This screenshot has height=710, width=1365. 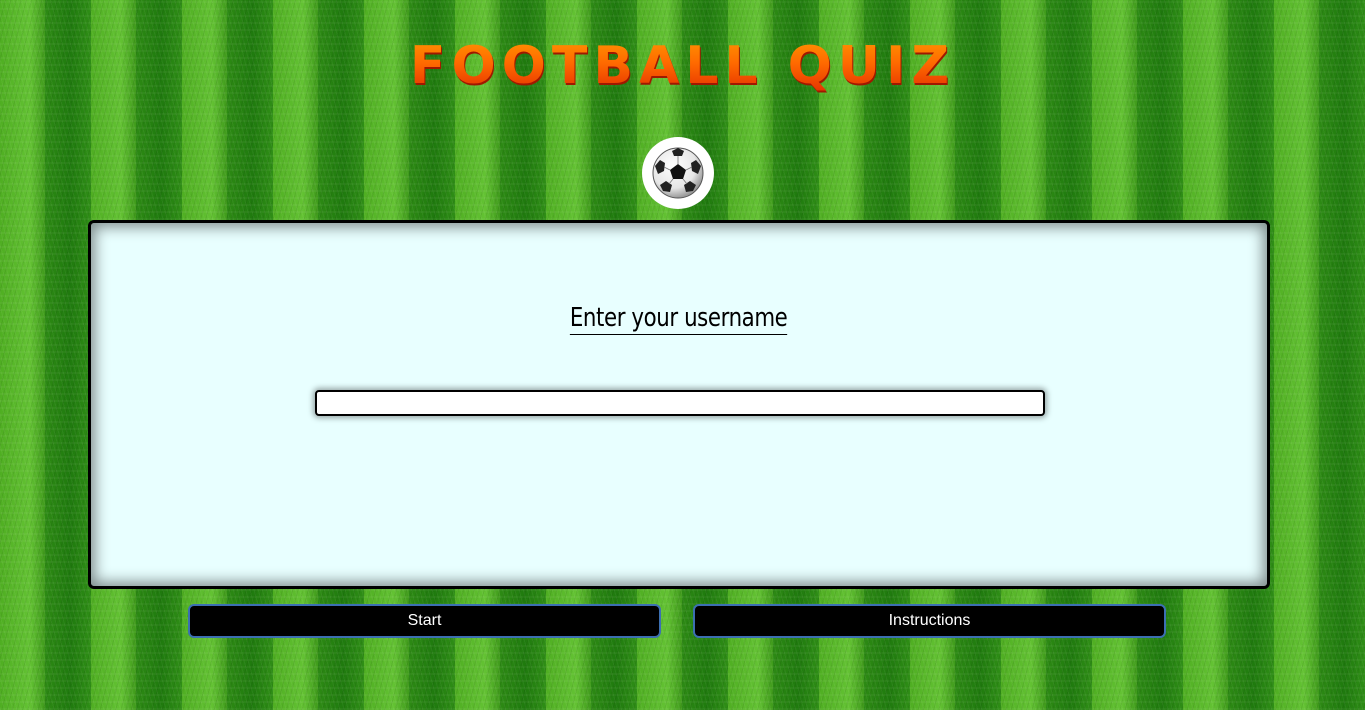 I want to click on username-prompt-container: Enter your username, so click(x=679, y=319).